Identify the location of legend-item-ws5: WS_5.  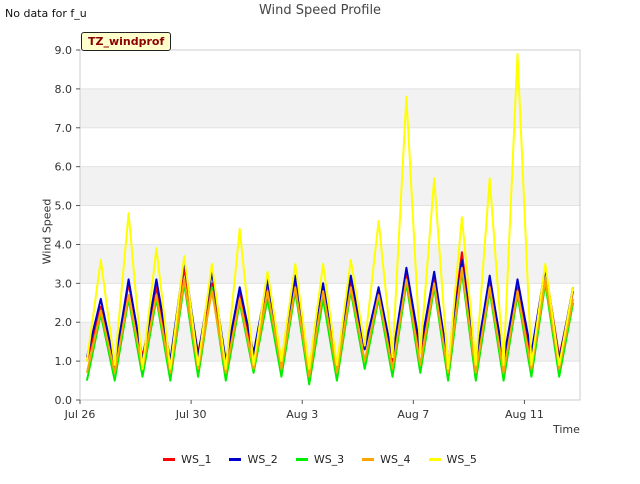
(452, 459).